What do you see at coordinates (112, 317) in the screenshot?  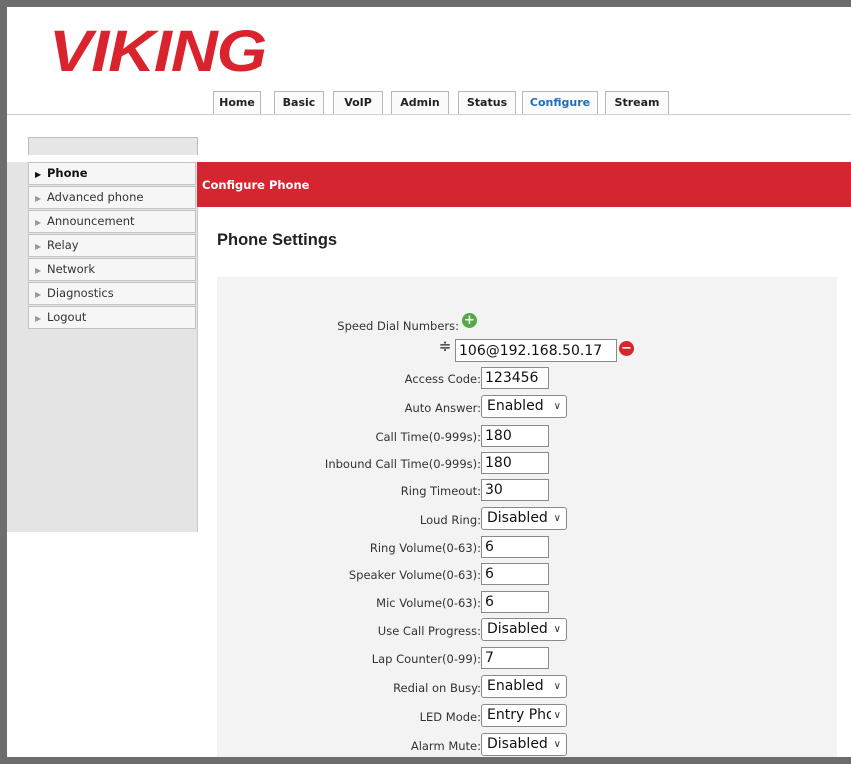 I see `sidebar-item-logout: ▶ Logout` at bounding box center [112, 317].